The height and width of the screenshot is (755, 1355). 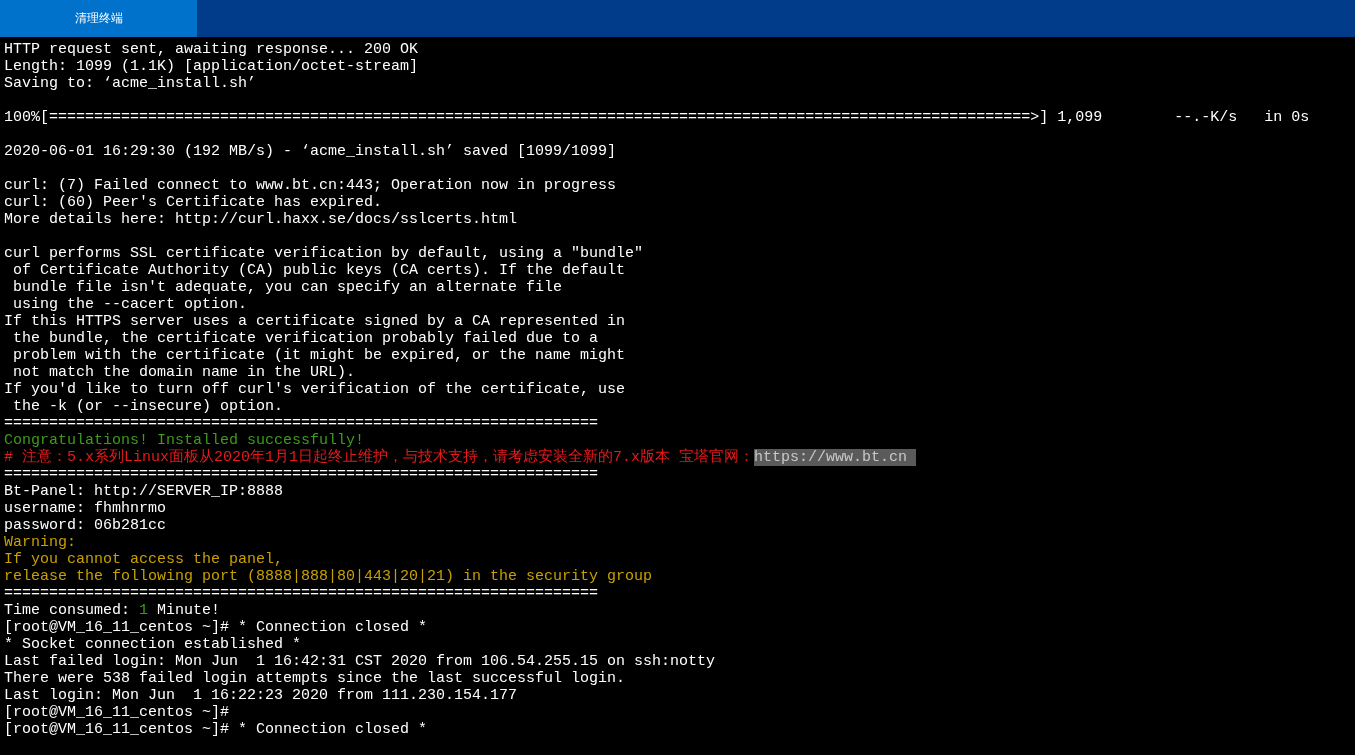 I want to click on terminal-text: Congratulations! Installed successfully!, so click(x=184, y=440).